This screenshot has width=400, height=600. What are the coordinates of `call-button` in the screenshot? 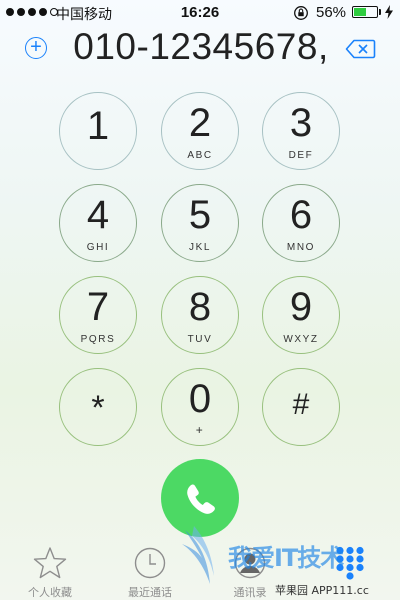 It's located at (200, 498).